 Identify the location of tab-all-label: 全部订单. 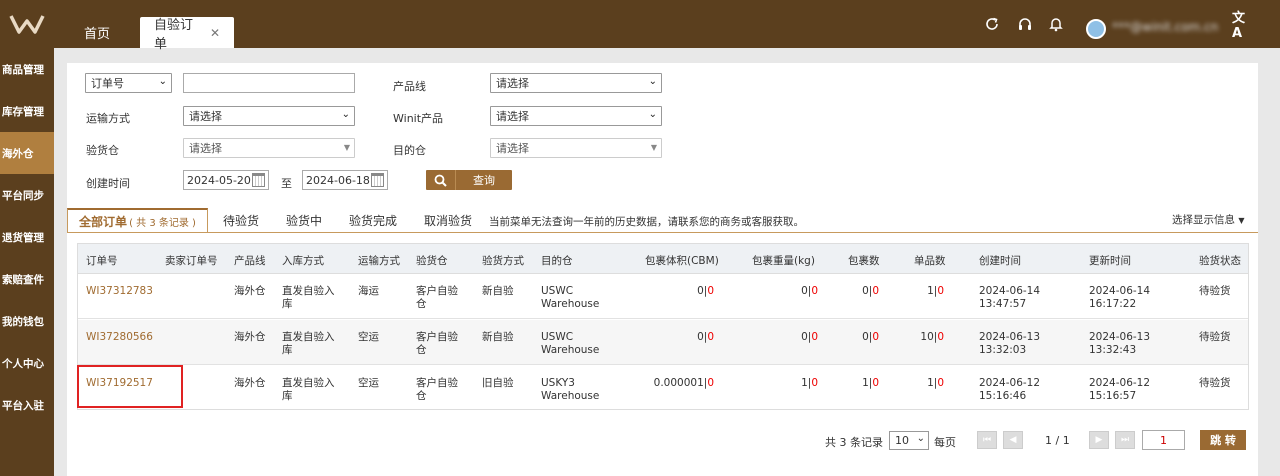
(103, 222).